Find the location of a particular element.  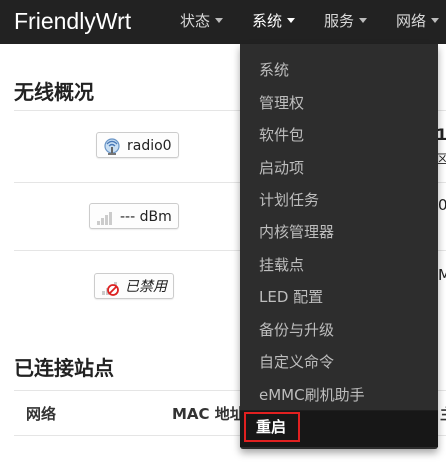

signal-strength-icon is located at coordinates (104, 218).